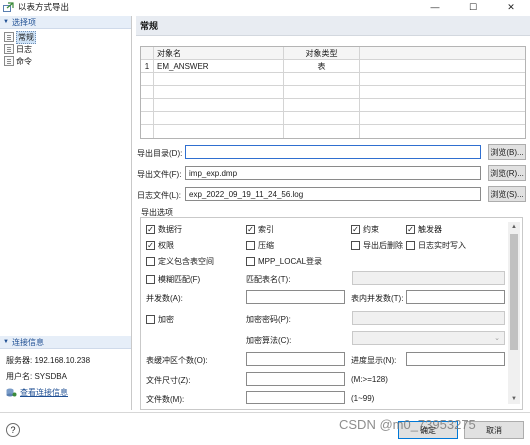 This screenshot has width=530, height=445. Describe the element at coordinates (428, 278) in the screenshot. I see `match-table-input` at that location.